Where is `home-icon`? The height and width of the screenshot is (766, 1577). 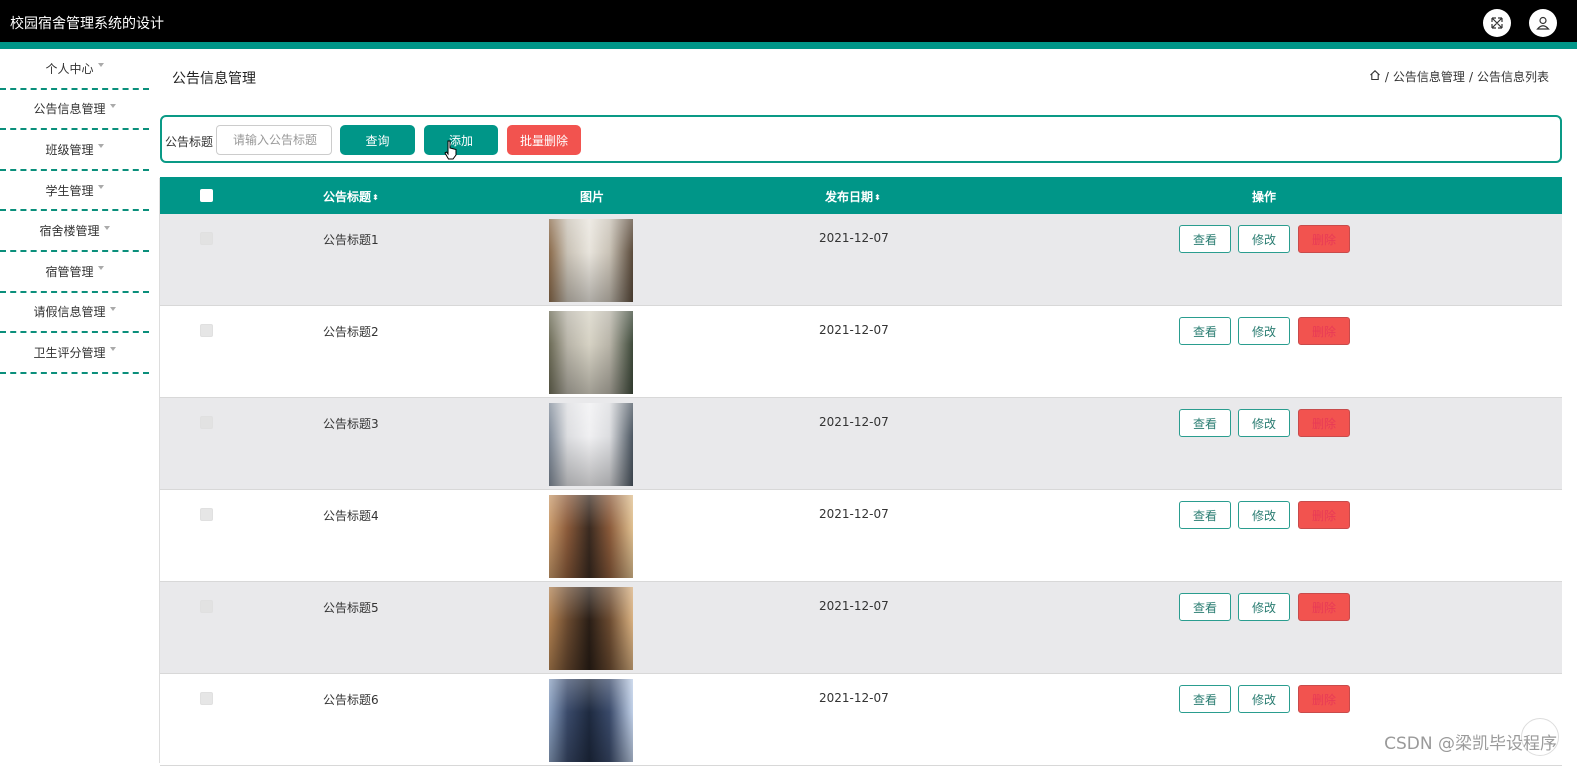 home-icon is located at coordinates (1375, 76).